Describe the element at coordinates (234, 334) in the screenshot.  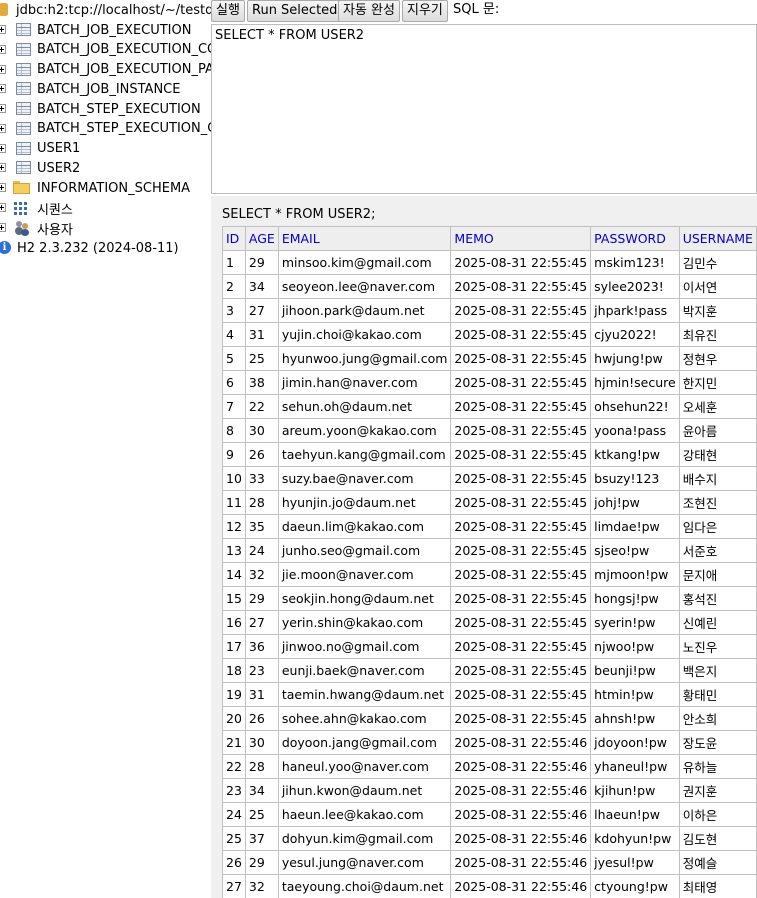
I see `table-cell-id: 4` at that location.